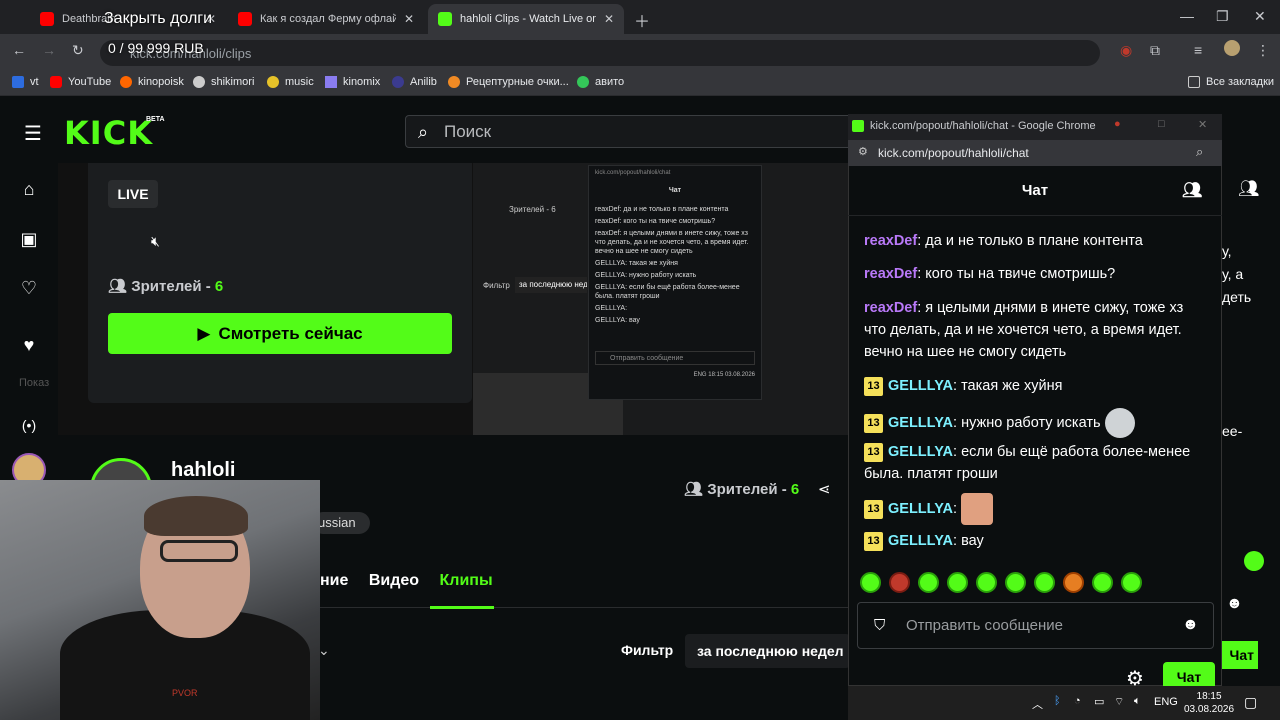  I want to click on all-bookmarks: Все закладки, so click(1231, 82).